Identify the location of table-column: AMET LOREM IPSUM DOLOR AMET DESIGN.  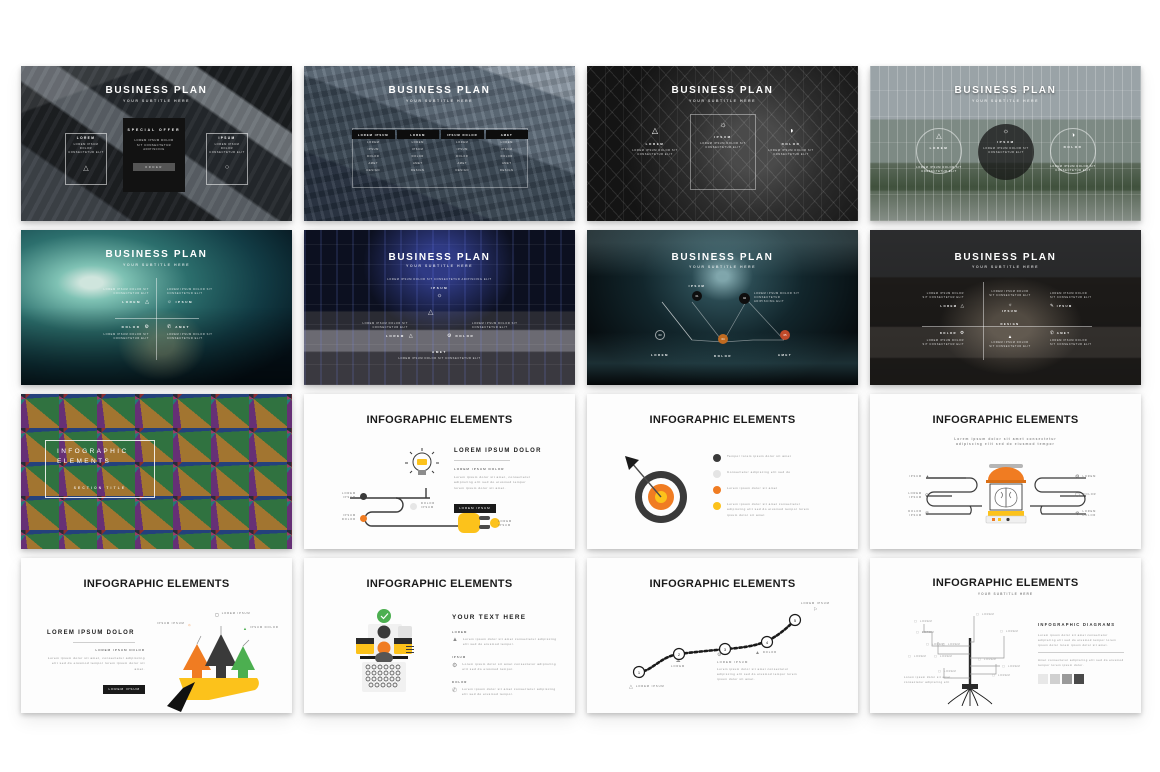
(507, 152).